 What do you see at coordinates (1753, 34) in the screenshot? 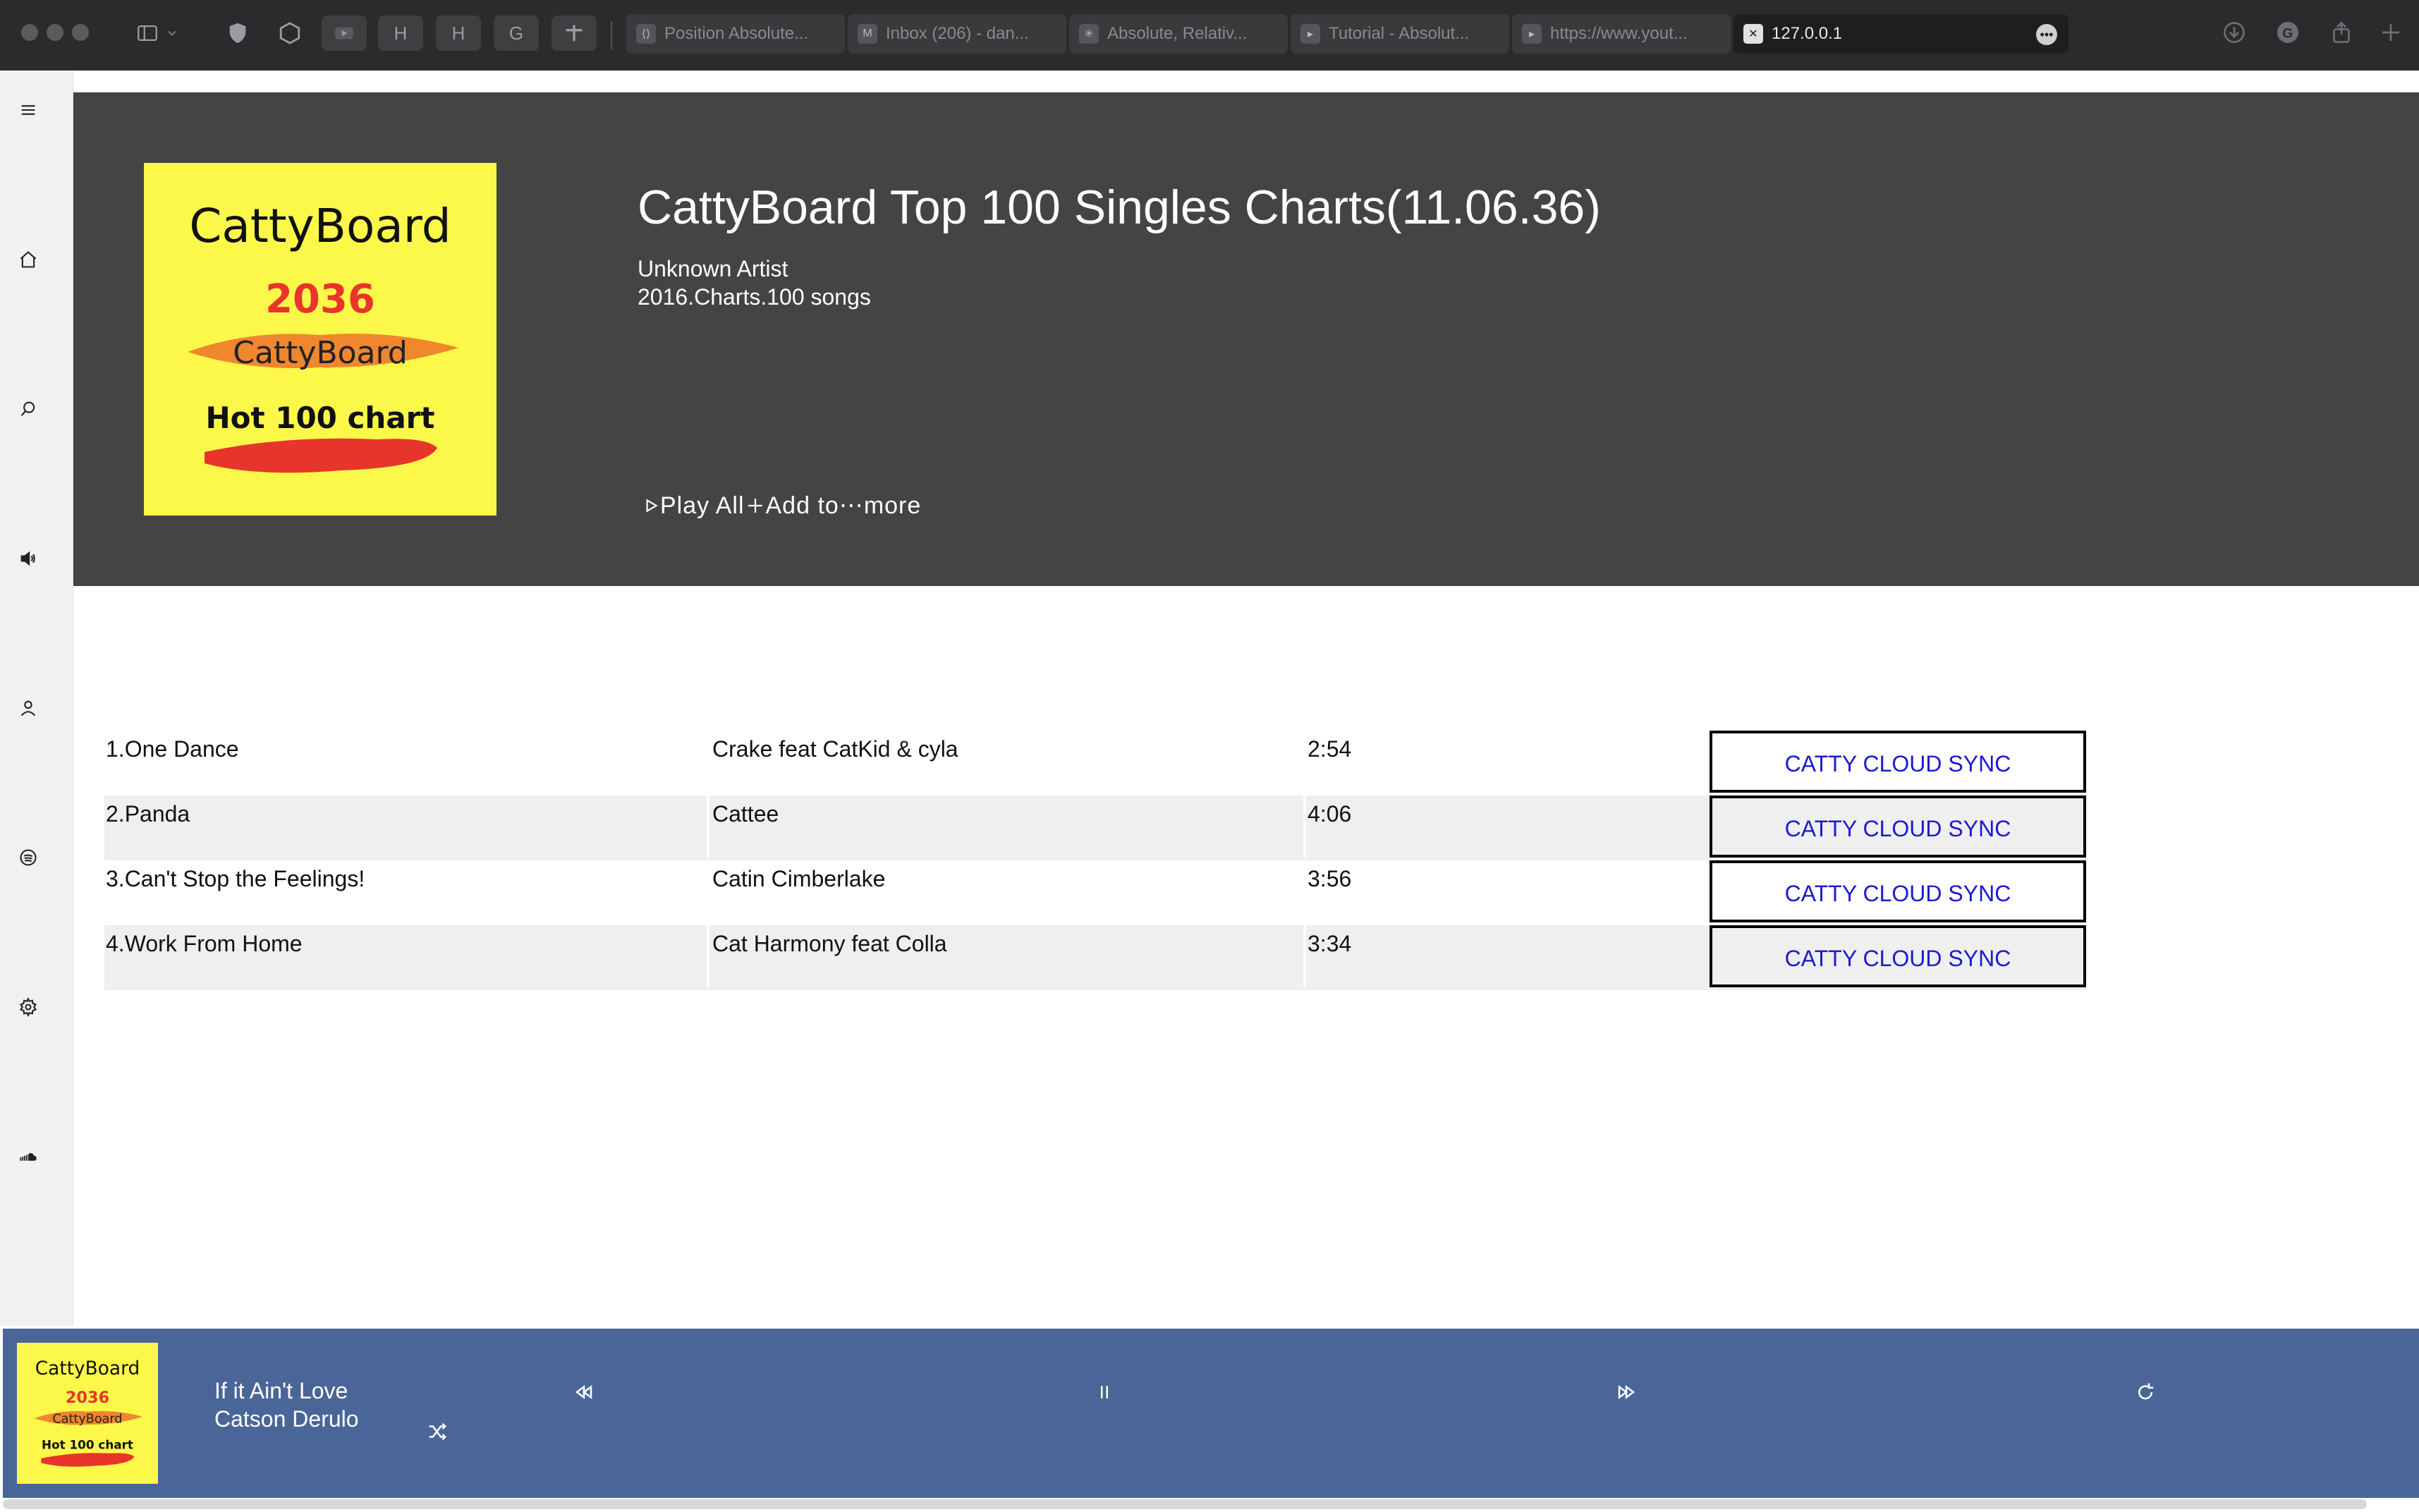
I see `close-icon: ✕` at bounding box center [1753, 34].